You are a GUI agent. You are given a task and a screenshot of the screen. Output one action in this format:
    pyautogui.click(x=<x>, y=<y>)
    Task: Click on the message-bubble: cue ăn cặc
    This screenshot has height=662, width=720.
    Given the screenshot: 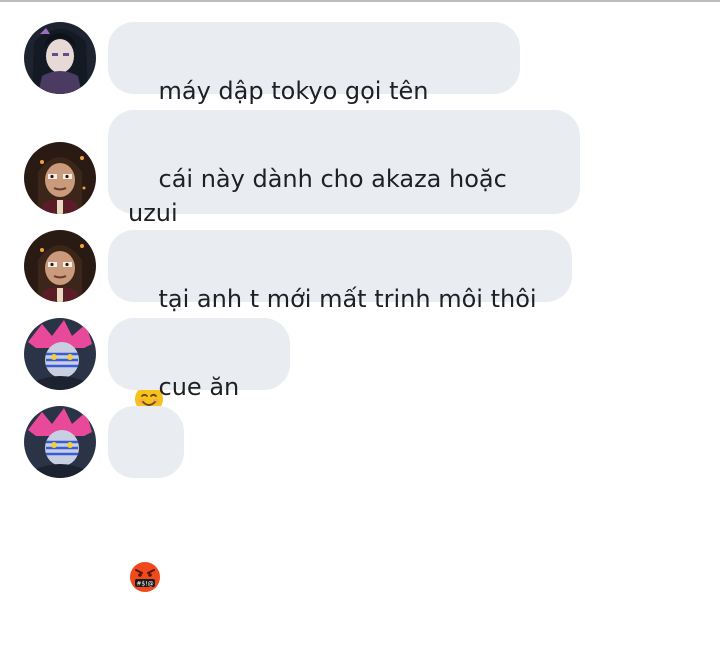 What is the action you would take?
    pyautogui.click(x=199, y=376)
    